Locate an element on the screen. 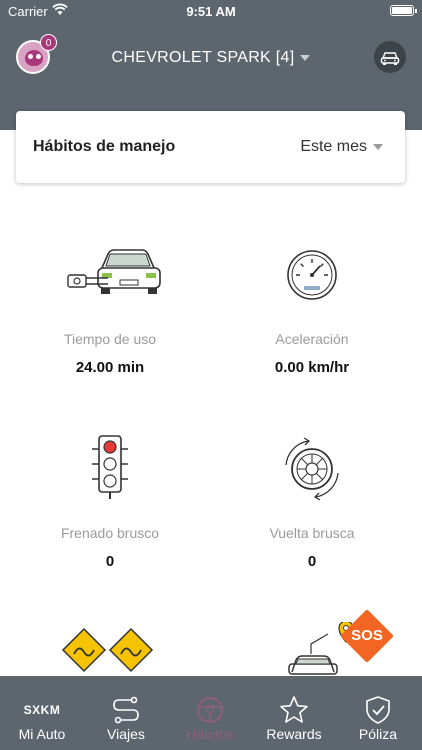  clock: 9:51 AM is located at coordinates (211, 11).